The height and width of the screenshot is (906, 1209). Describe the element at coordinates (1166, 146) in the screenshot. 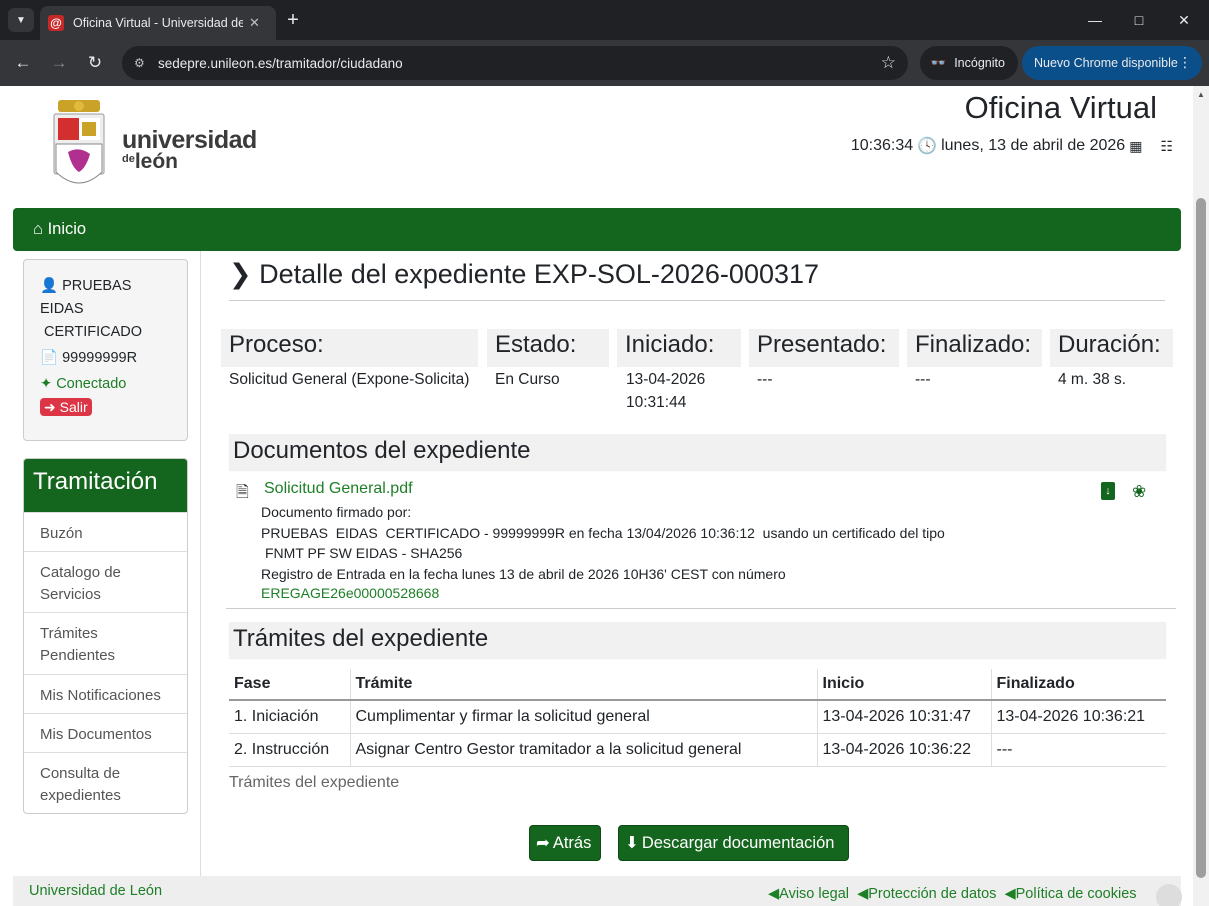

I see `sitemap-icon: ☷` at that location.